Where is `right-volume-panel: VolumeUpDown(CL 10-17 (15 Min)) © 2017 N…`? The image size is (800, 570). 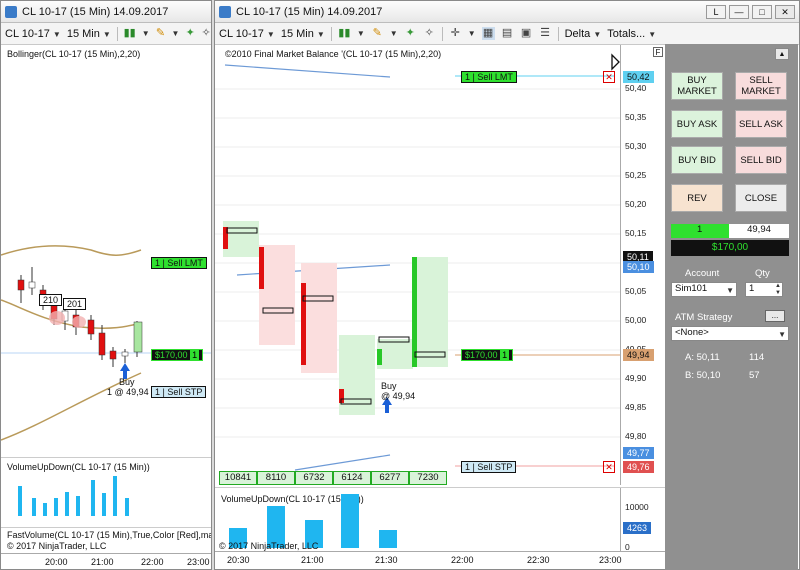
right-volume-panel: VolumeUpDown(CL 10-17 (15 Min)) © 2017 N… is located at coordinates (440, 519).